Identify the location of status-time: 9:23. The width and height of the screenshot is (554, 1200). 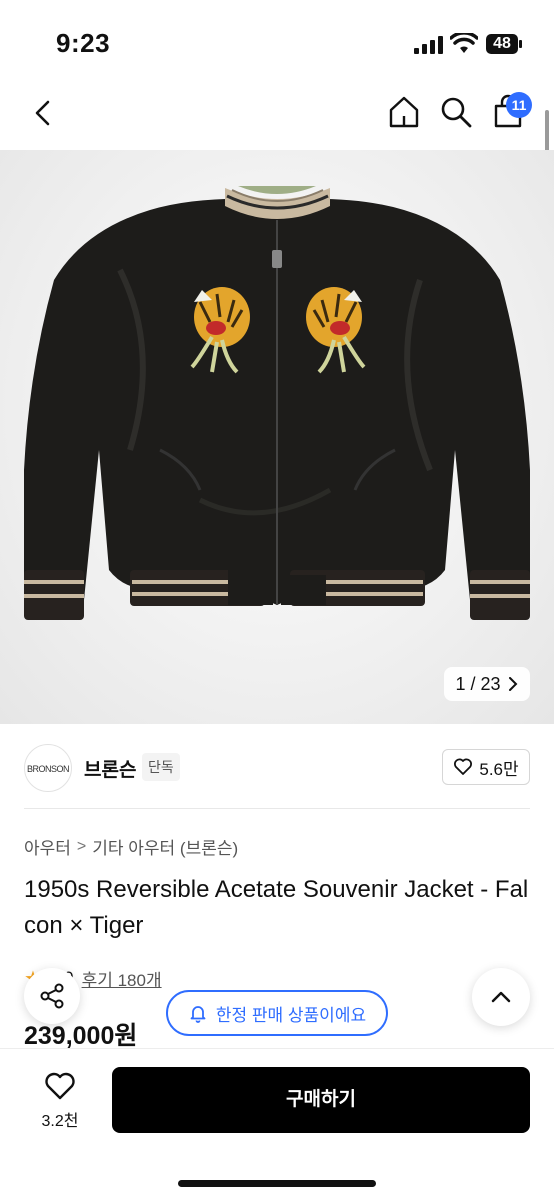
(83, 43).